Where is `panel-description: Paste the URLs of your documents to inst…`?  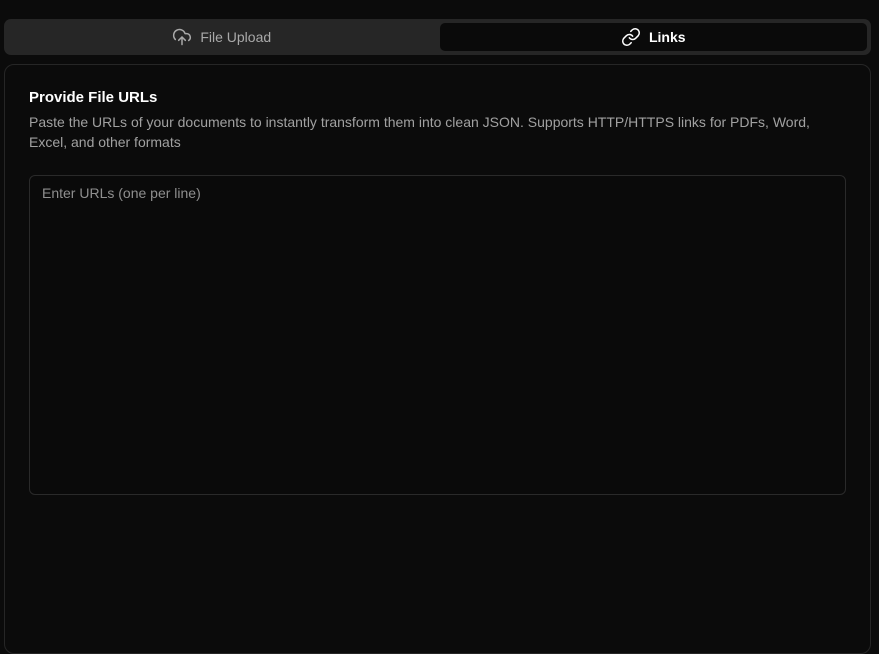
panel-description: Paste the URLs of your documents to inst… is located at coordinates (419, 132).